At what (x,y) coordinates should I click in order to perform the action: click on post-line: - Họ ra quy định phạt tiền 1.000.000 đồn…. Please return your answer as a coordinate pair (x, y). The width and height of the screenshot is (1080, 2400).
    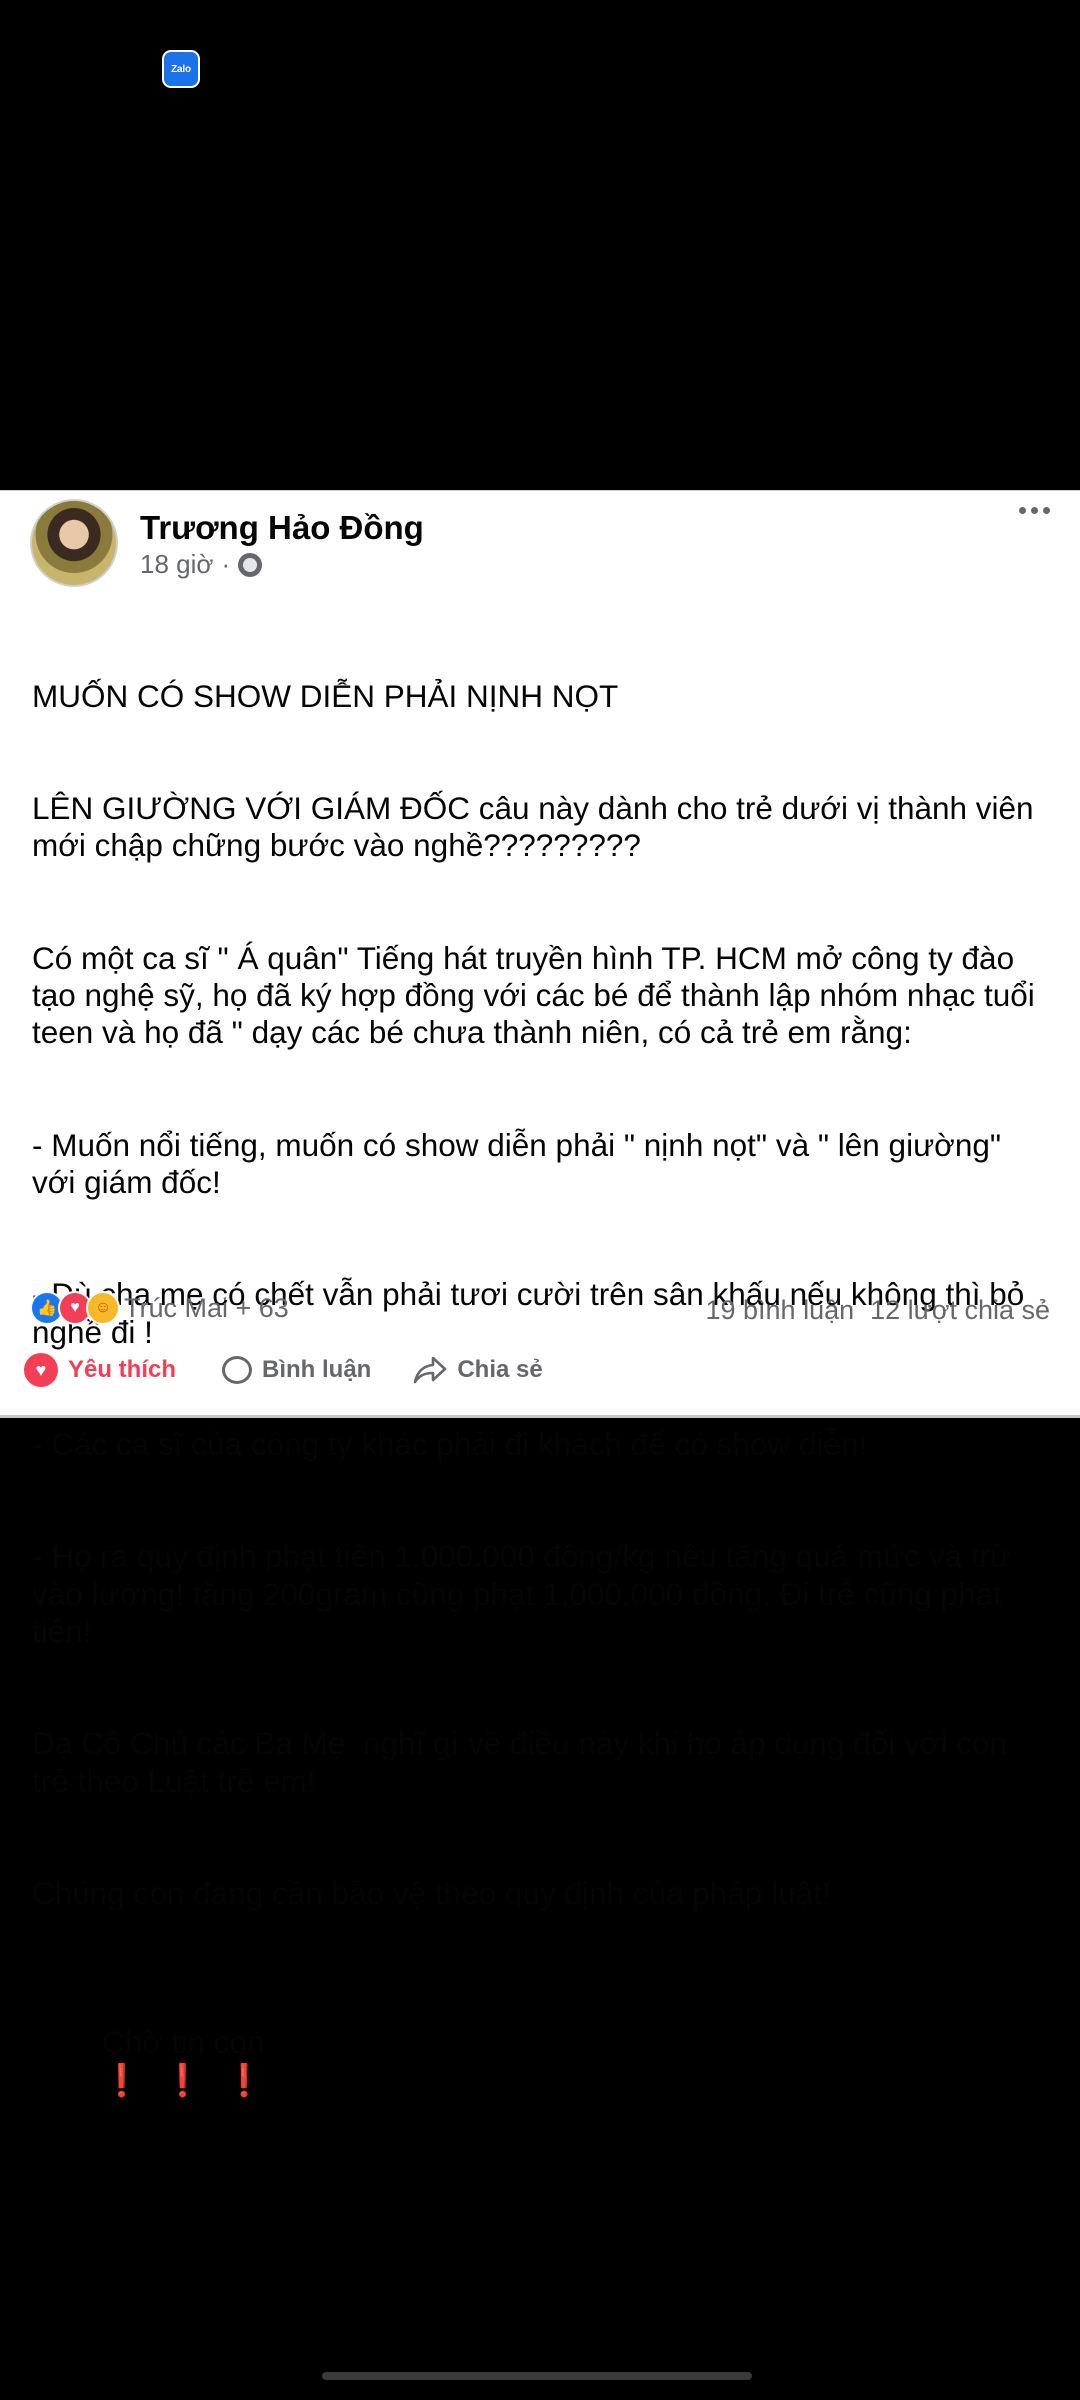
    Looking at the image, I should click on (526, 1593).